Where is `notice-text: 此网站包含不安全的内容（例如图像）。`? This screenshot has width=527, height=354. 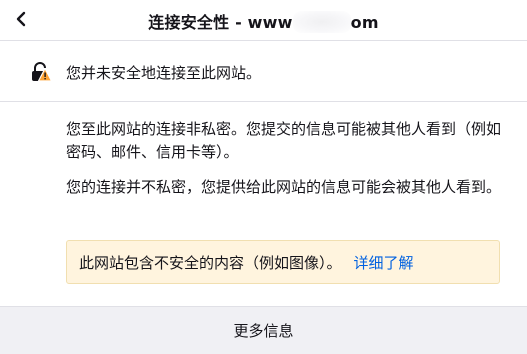
notice-text: 此网站包含不安全的内容（例如图像）。 is located at coordinates (210, 262).